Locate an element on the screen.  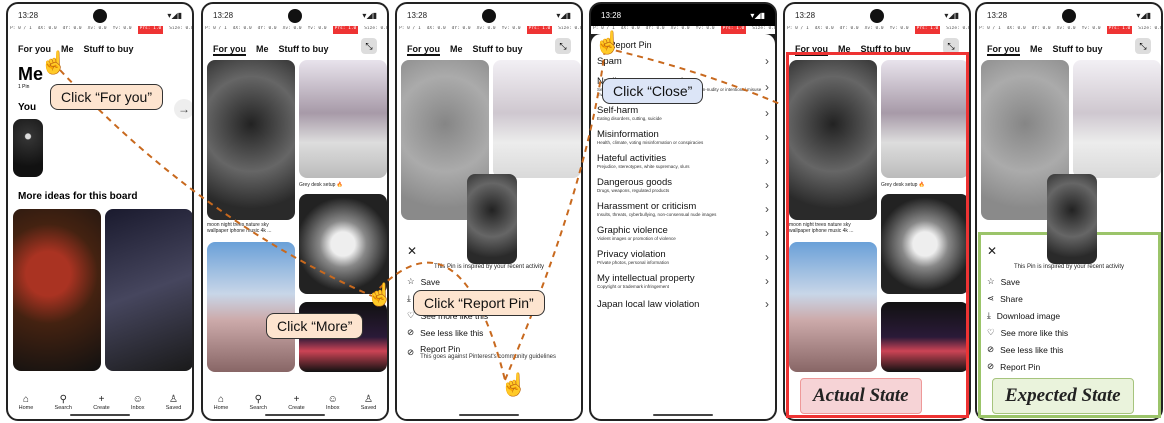
selected-pin-preview is located at coordinates (492, 219).